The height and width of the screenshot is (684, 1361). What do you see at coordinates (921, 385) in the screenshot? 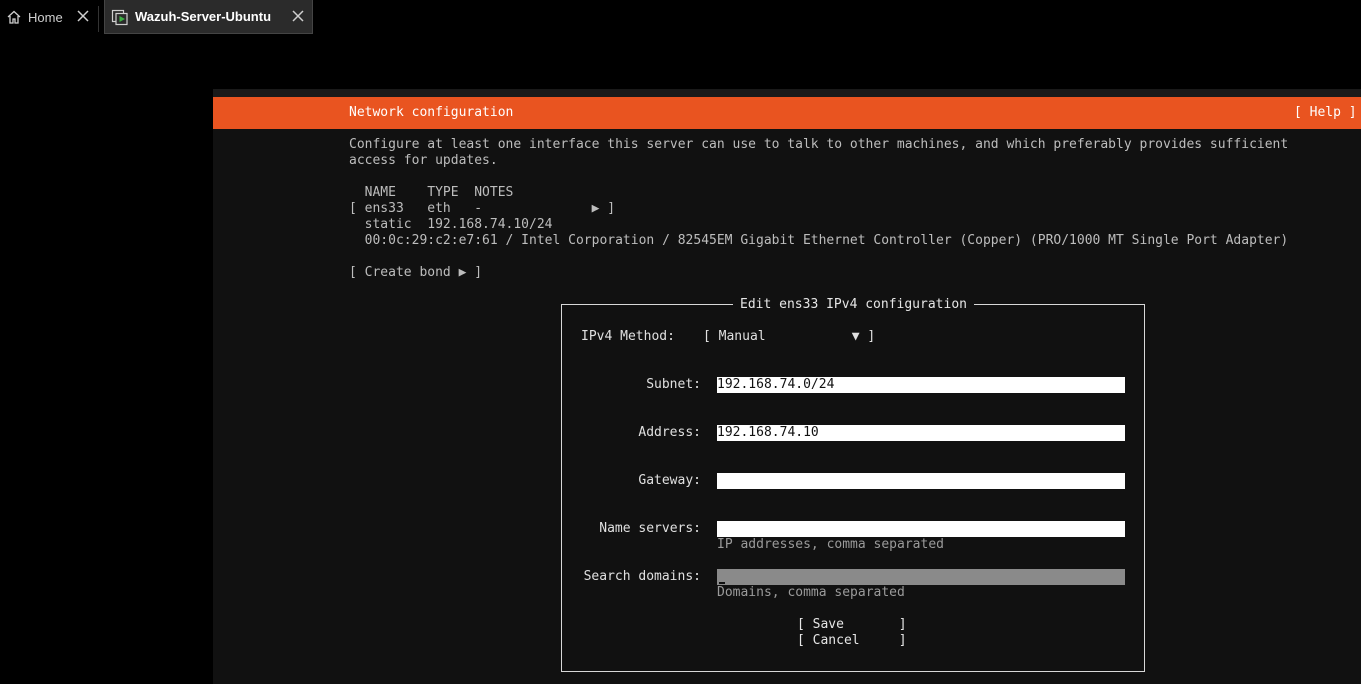
I see `subnet-input: 192.168.74.0/24` at bounding box center [921, 385].